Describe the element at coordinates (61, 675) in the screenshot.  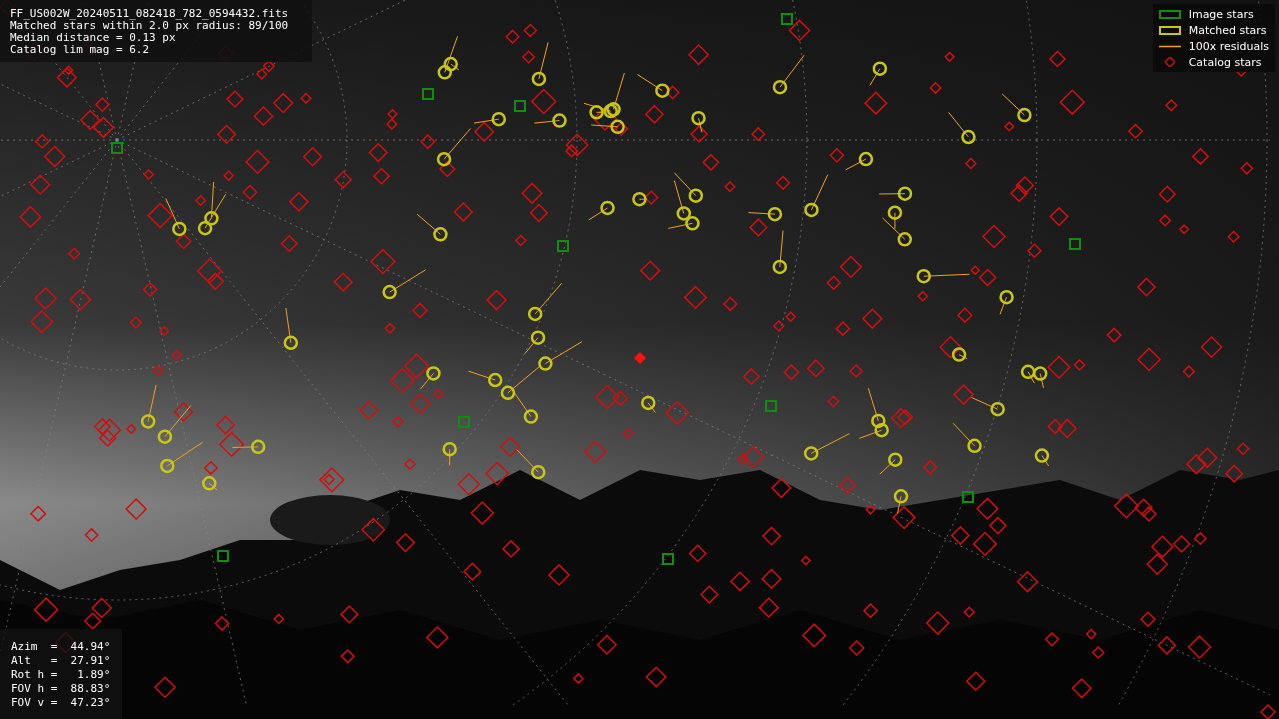
I see `pointing-text: Rot h = 1.89°` at that location.